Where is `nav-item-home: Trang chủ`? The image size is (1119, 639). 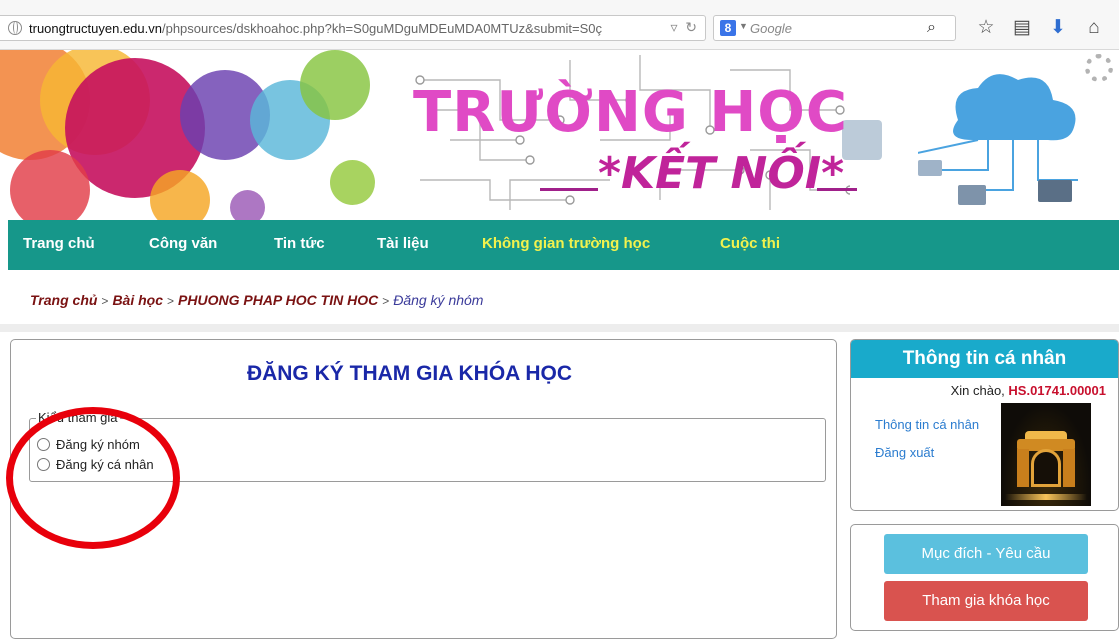
nav-item-home: Trang chủ is located at coordinates (59, 243).